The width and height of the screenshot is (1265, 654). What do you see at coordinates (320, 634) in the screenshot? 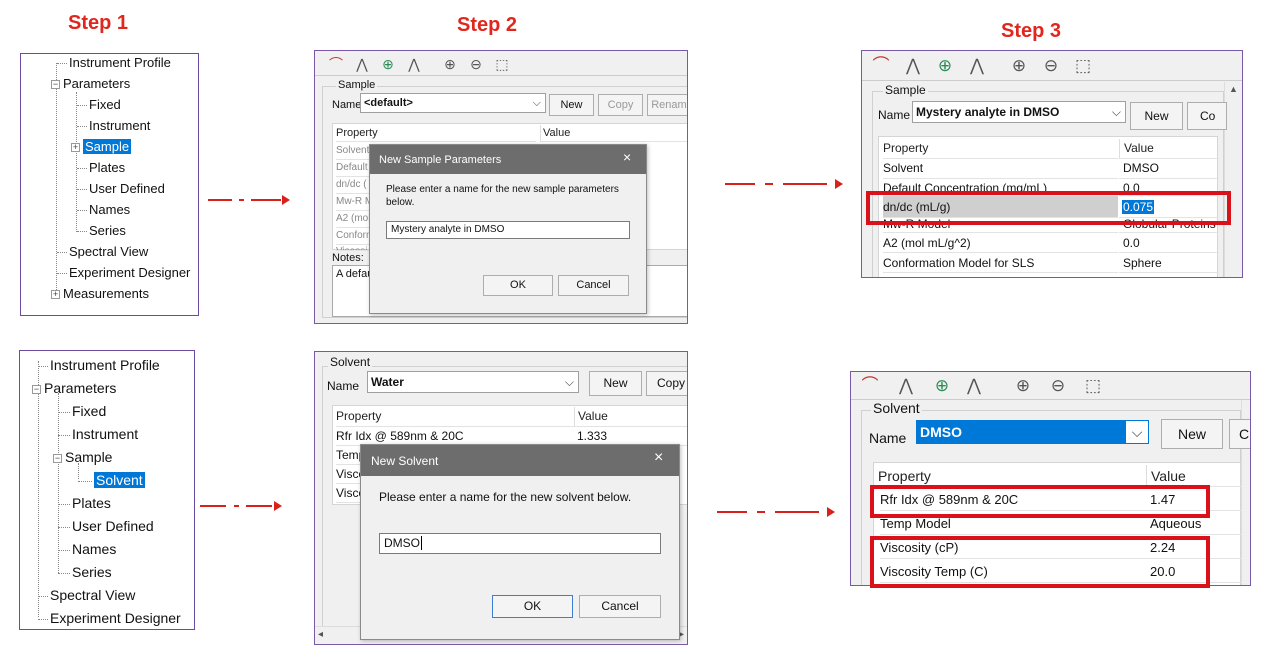
I see `scroll-left-icon: ◂` at bounding box center [320, 634].